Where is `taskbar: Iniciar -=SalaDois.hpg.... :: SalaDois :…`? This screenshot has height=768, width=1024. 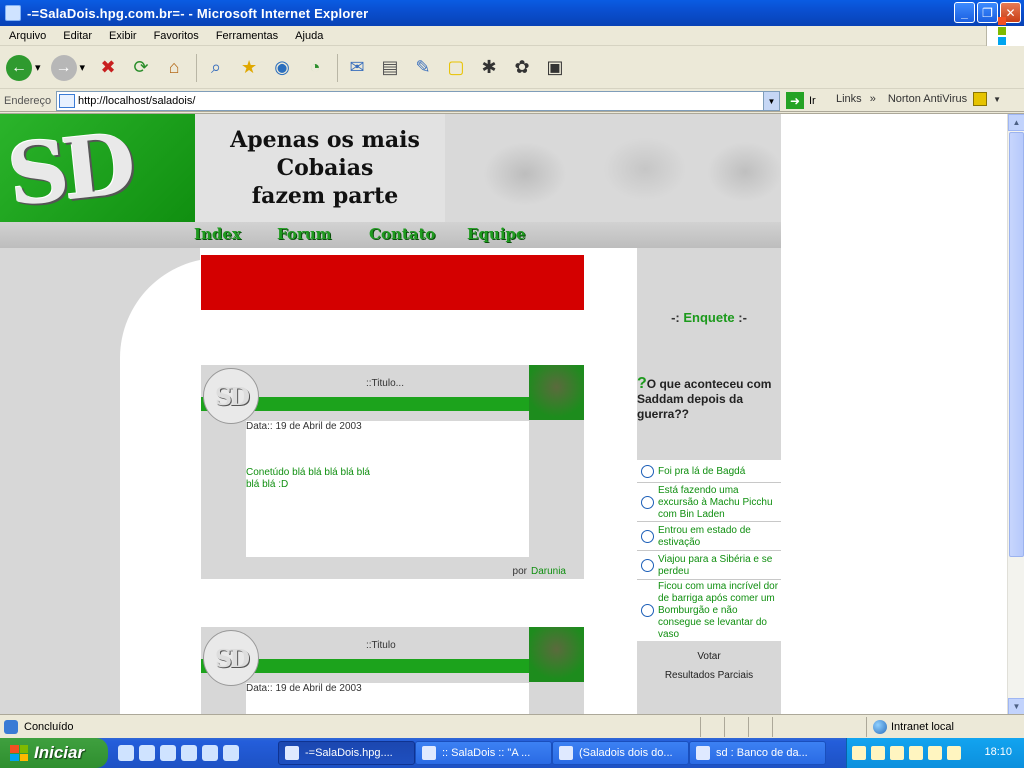
taskbar: Iniciar -=SalaDois.hpg.... :: SalaDois :… is located at coordinates (512, 753).